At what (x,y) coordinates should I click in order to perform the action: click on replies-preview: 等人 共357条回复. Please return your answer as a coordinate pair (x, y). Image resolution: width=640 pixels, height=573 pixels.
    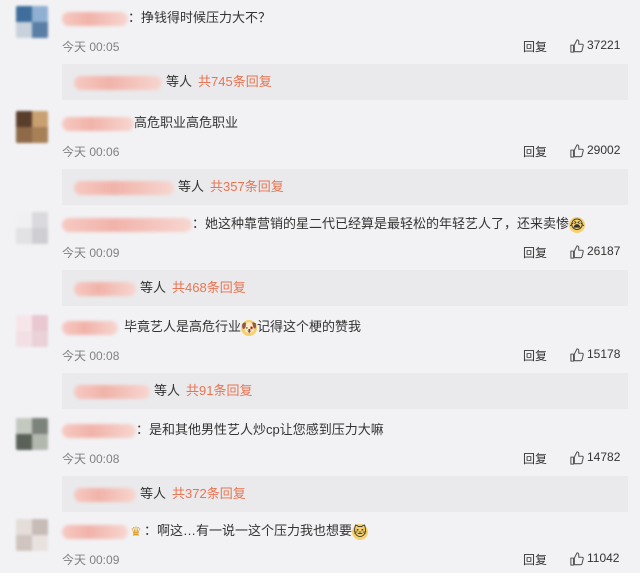
    Looking at the image, I should click on (345, 187).